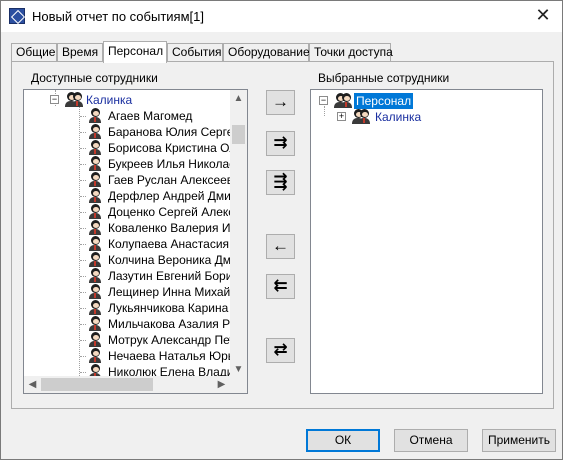 This screenshot has height=460, width=563. What do you see at coordinates (169, 164) in the screenshot?
I see `employee-name: Букреев Илья Николаевич` at bounding box center [169, 164].